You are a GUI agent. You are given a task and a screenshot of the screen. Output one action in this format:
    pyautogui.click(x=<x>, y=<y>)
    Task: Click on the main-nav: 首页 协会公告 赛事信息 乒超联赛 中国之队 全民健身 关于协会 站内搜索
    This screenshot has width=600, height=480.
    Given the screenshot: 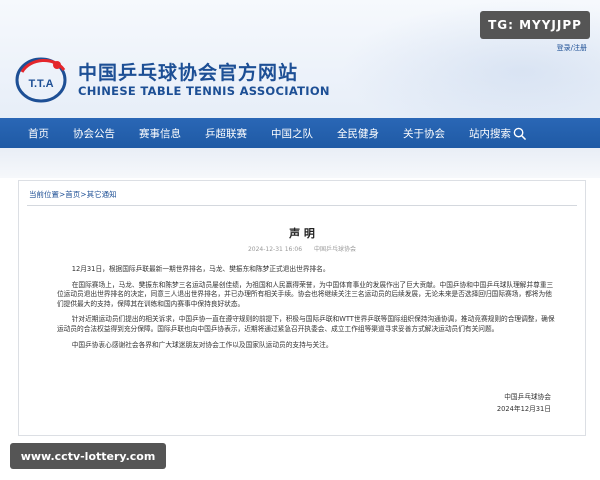 What is the action you would take?
    pyautogui.click(x=300, y=133)
    